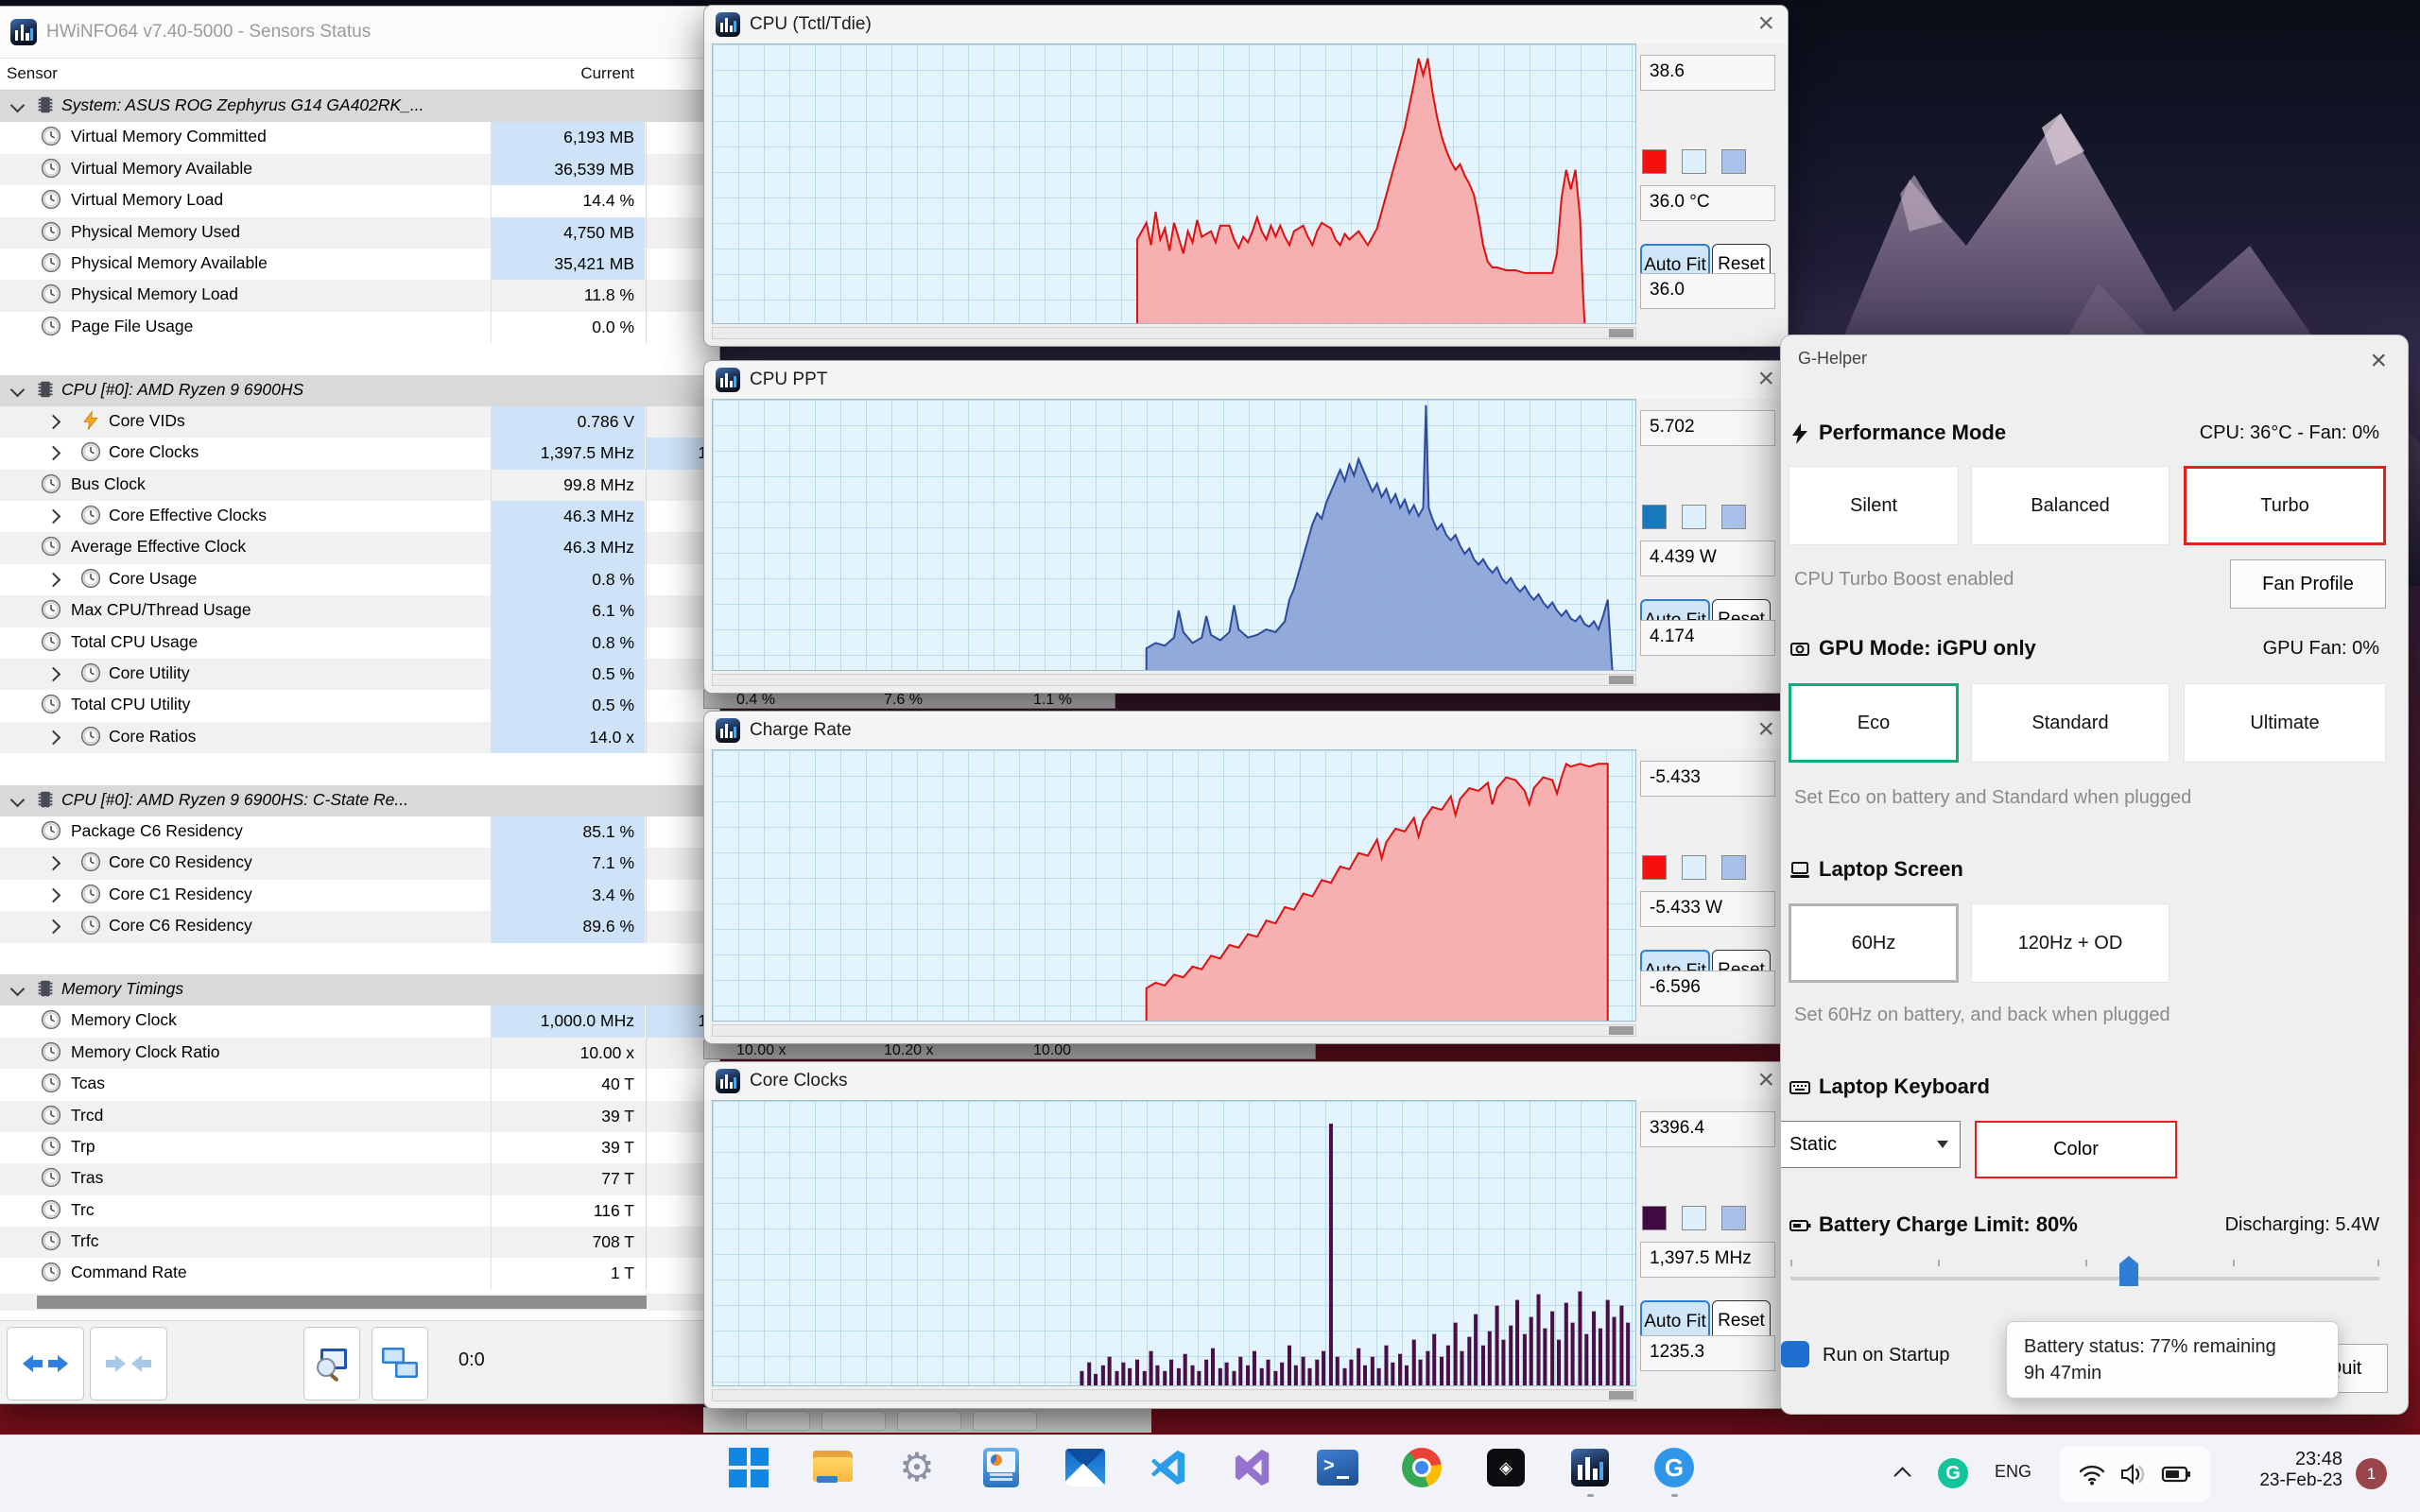 The image size is (2420, 1512). Describe the element at coordinates (359, 611) in the screenshot. I see `sensor-row: Max CPU/Thread Usage 6.1 %` at that location.